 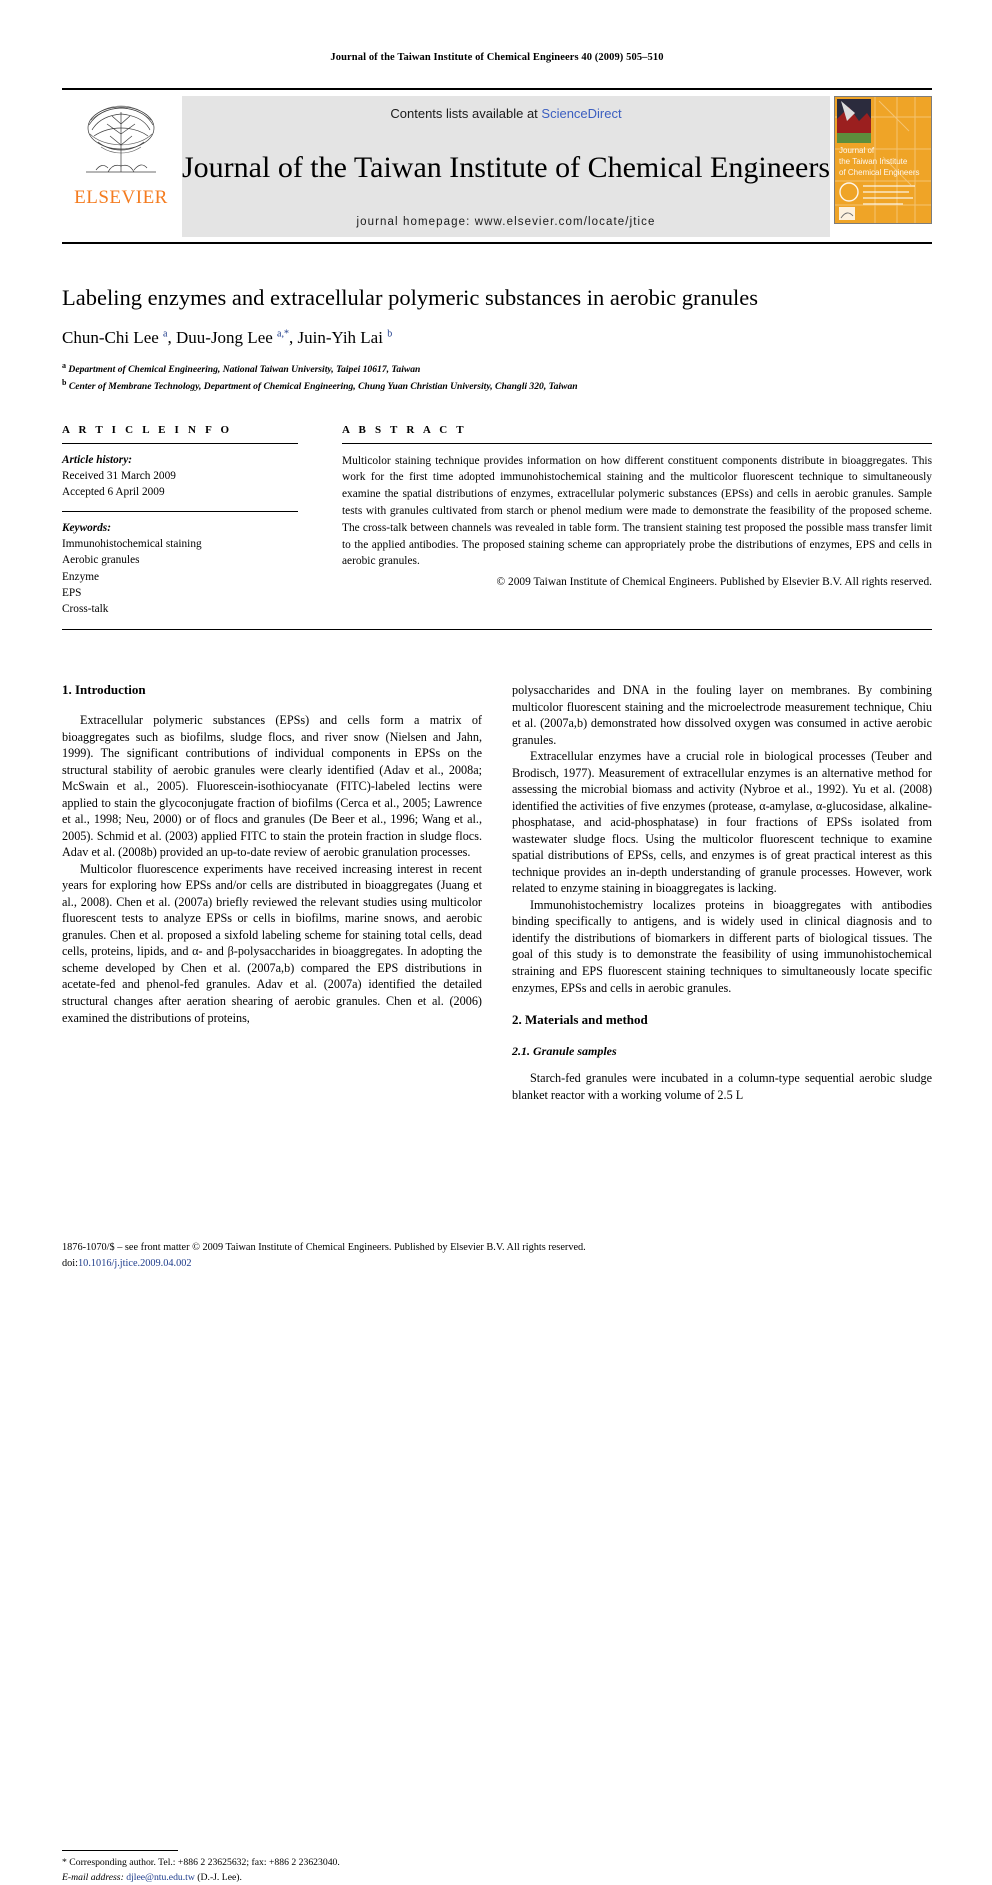 I want to click on introduction-heading: 1. Introduction, so click(x=104, y=689).